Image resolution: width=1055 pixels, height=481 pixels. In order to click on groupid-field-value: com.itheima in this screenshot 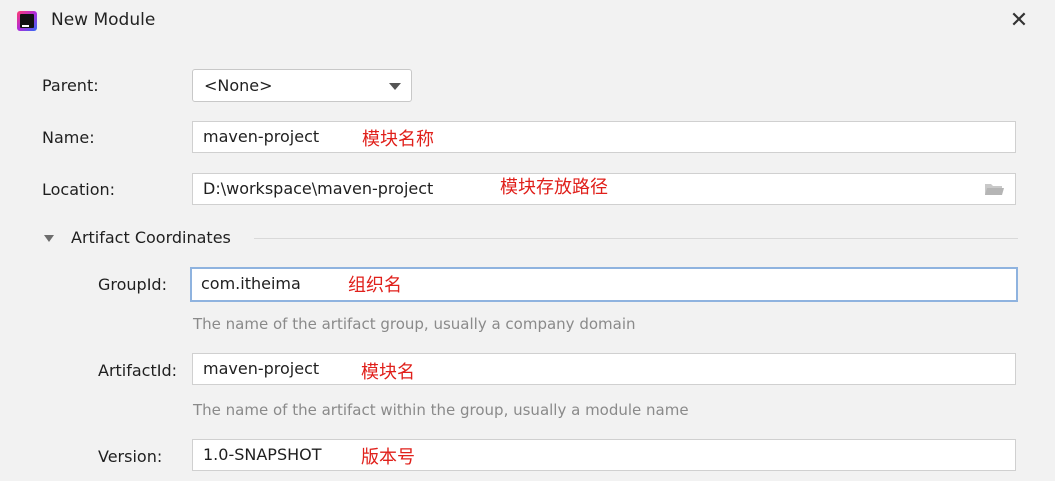, I will do `click(251, 283)`.